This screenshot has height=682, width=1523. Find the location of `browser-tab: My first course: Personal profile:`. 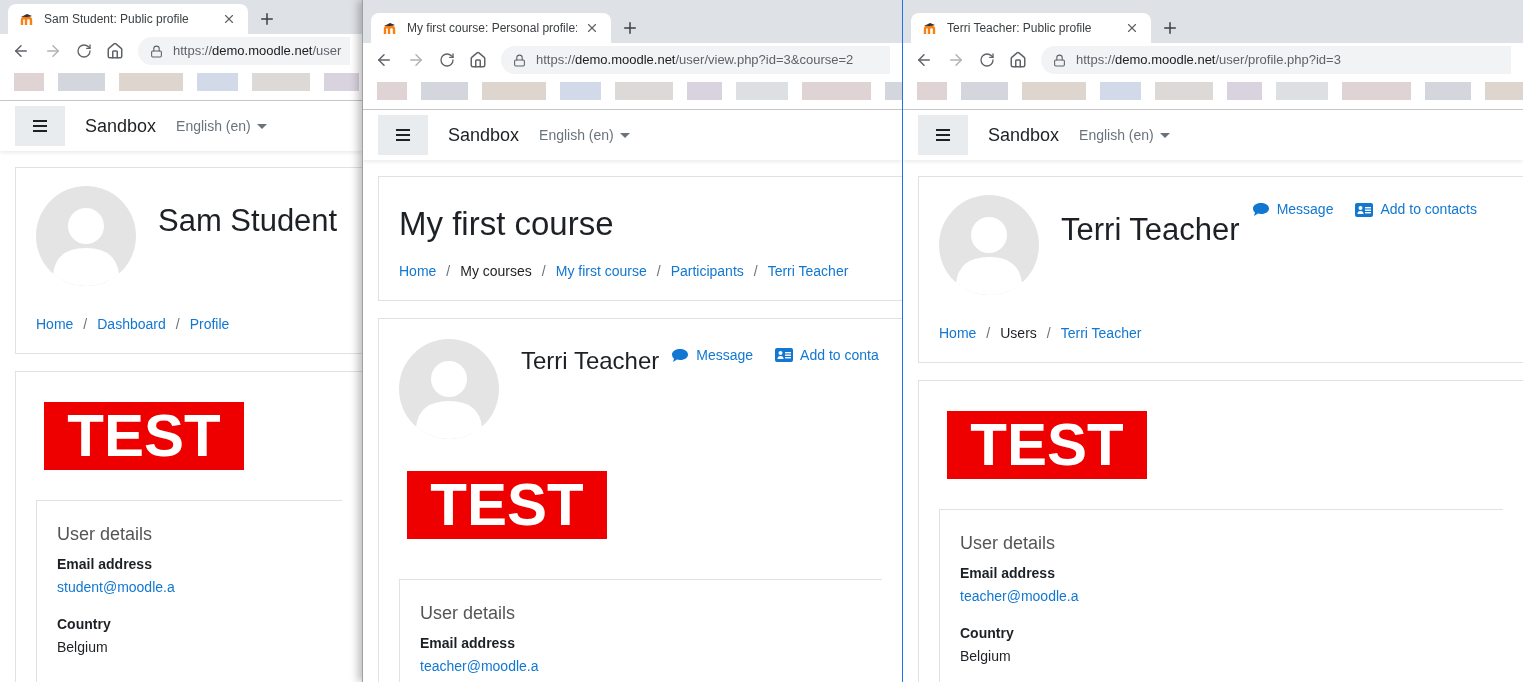

browser-tab: My first course: Personal profile: is located at coordinates (491, 28).